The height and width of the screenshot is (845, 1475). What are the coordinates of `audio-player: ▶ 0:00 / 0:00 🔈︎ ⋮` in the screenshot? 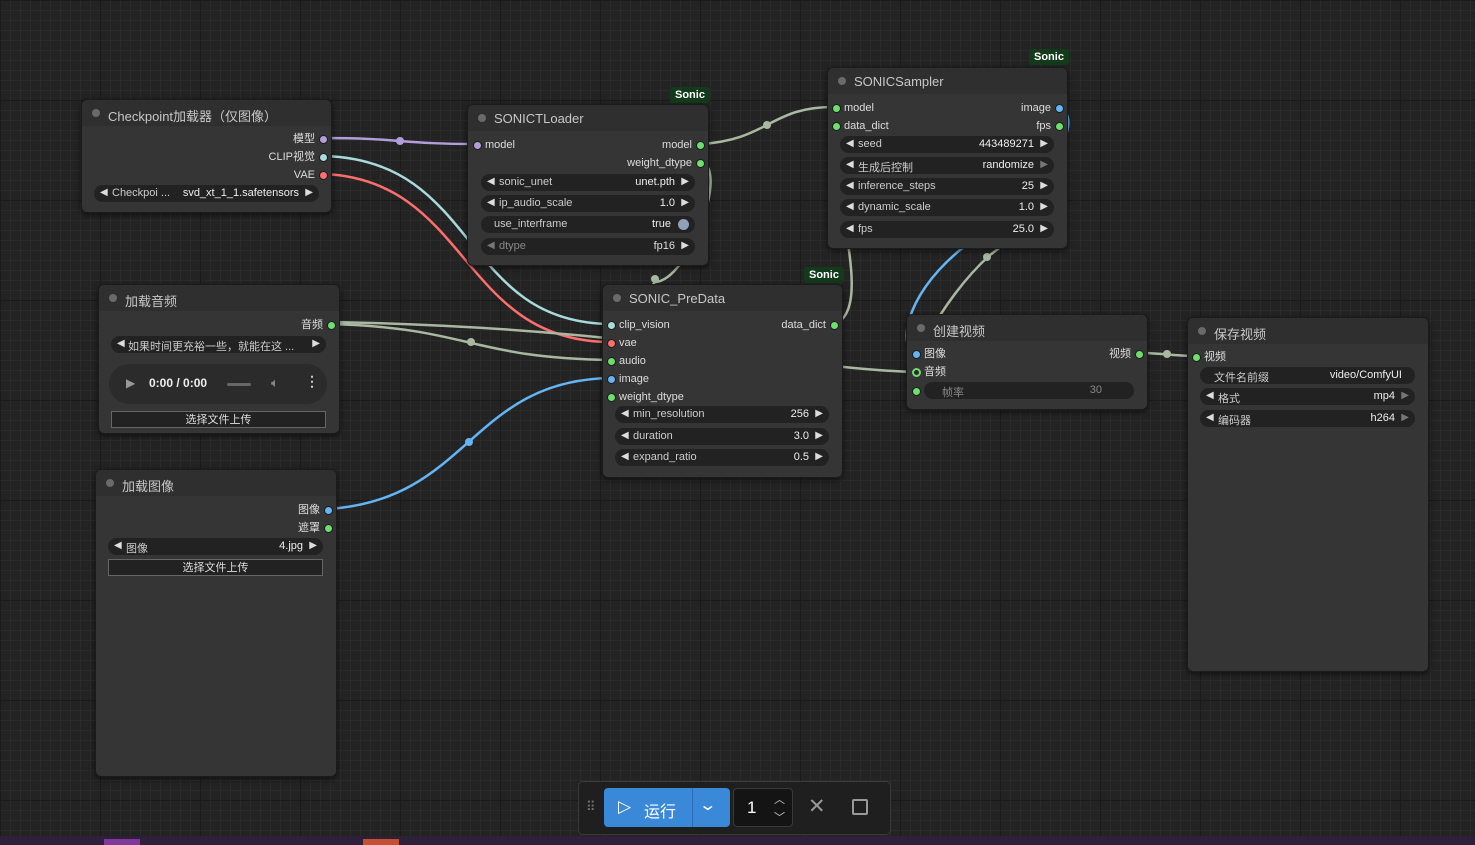 It's located at (218, 384).